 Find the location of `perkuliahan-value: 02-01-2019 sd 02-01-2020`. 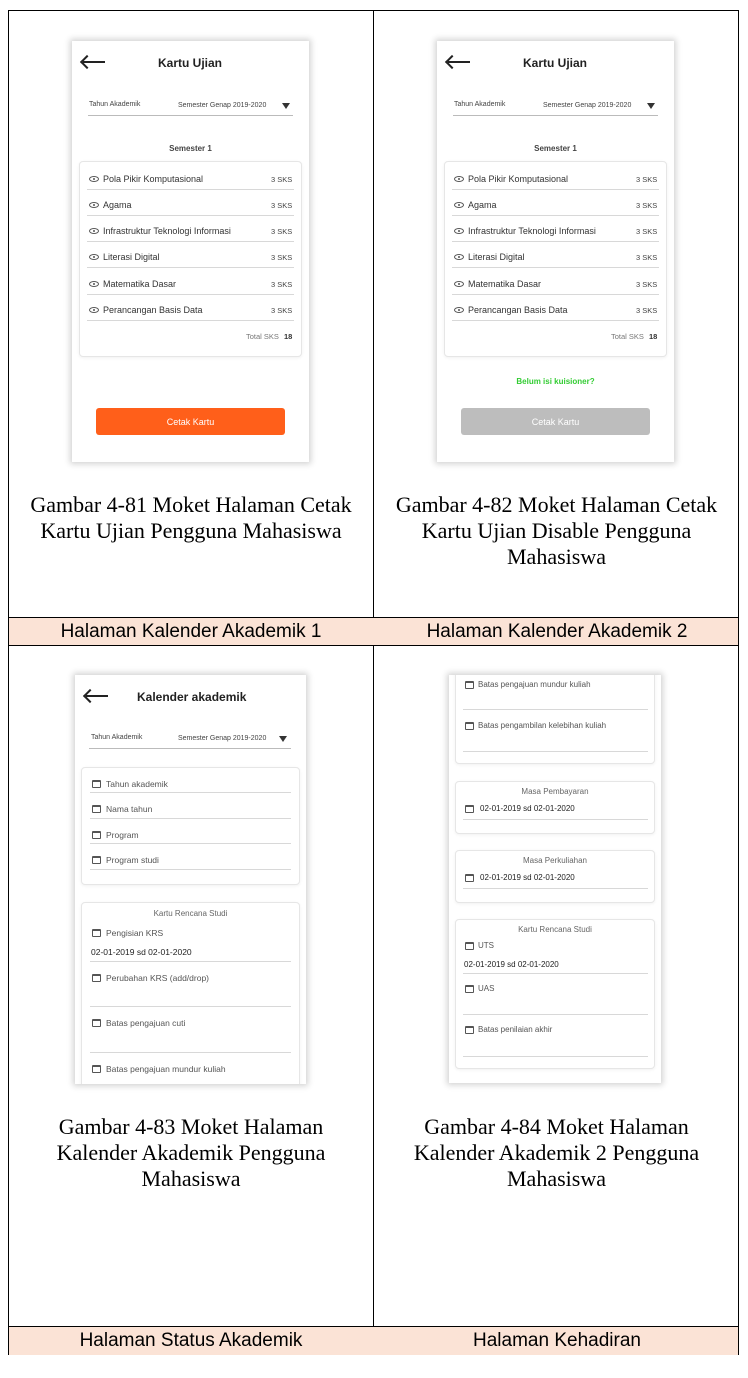

perkuliahan-value: 02-01-2019 sd 02-01-2020 is located at coordinates (527, 877).